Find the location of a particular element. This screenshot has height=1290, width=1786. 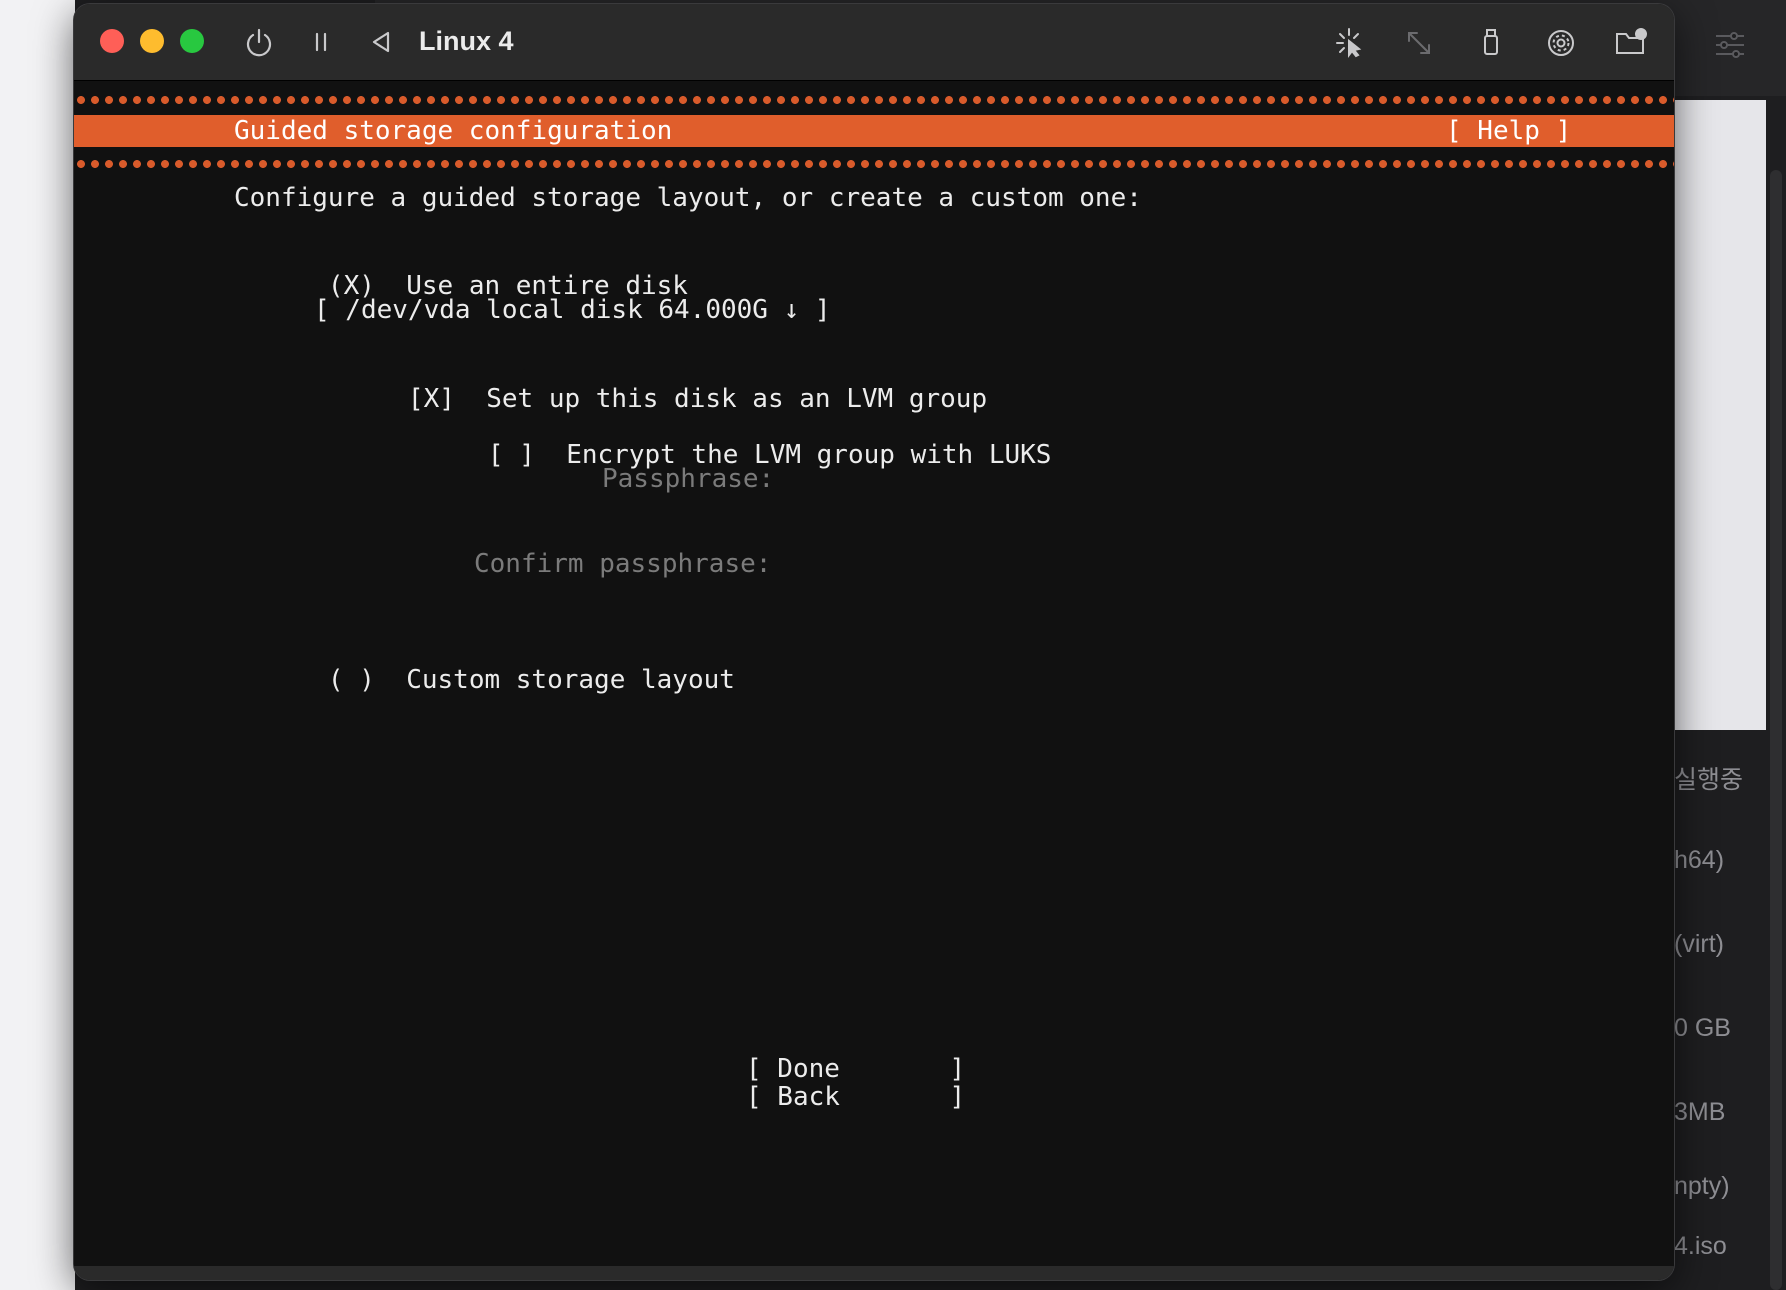

installer-header-bar: Guided storage configuration [ Help ] is located at coordinates (874, 131).